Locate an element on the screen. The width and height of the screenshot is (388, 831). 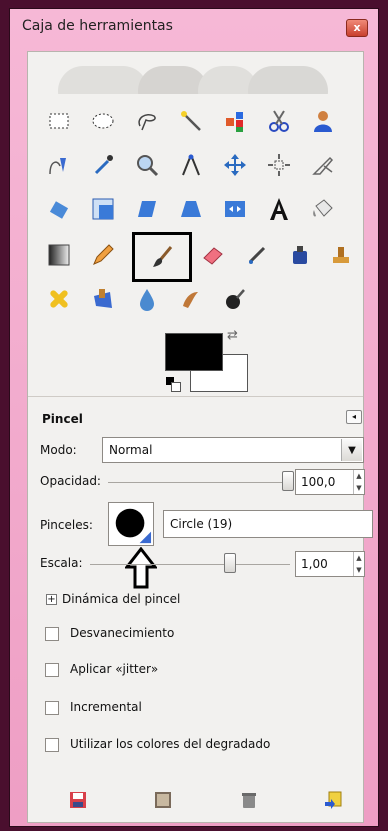
gradient-colors-checkbox is located at coordinates (52, 745).